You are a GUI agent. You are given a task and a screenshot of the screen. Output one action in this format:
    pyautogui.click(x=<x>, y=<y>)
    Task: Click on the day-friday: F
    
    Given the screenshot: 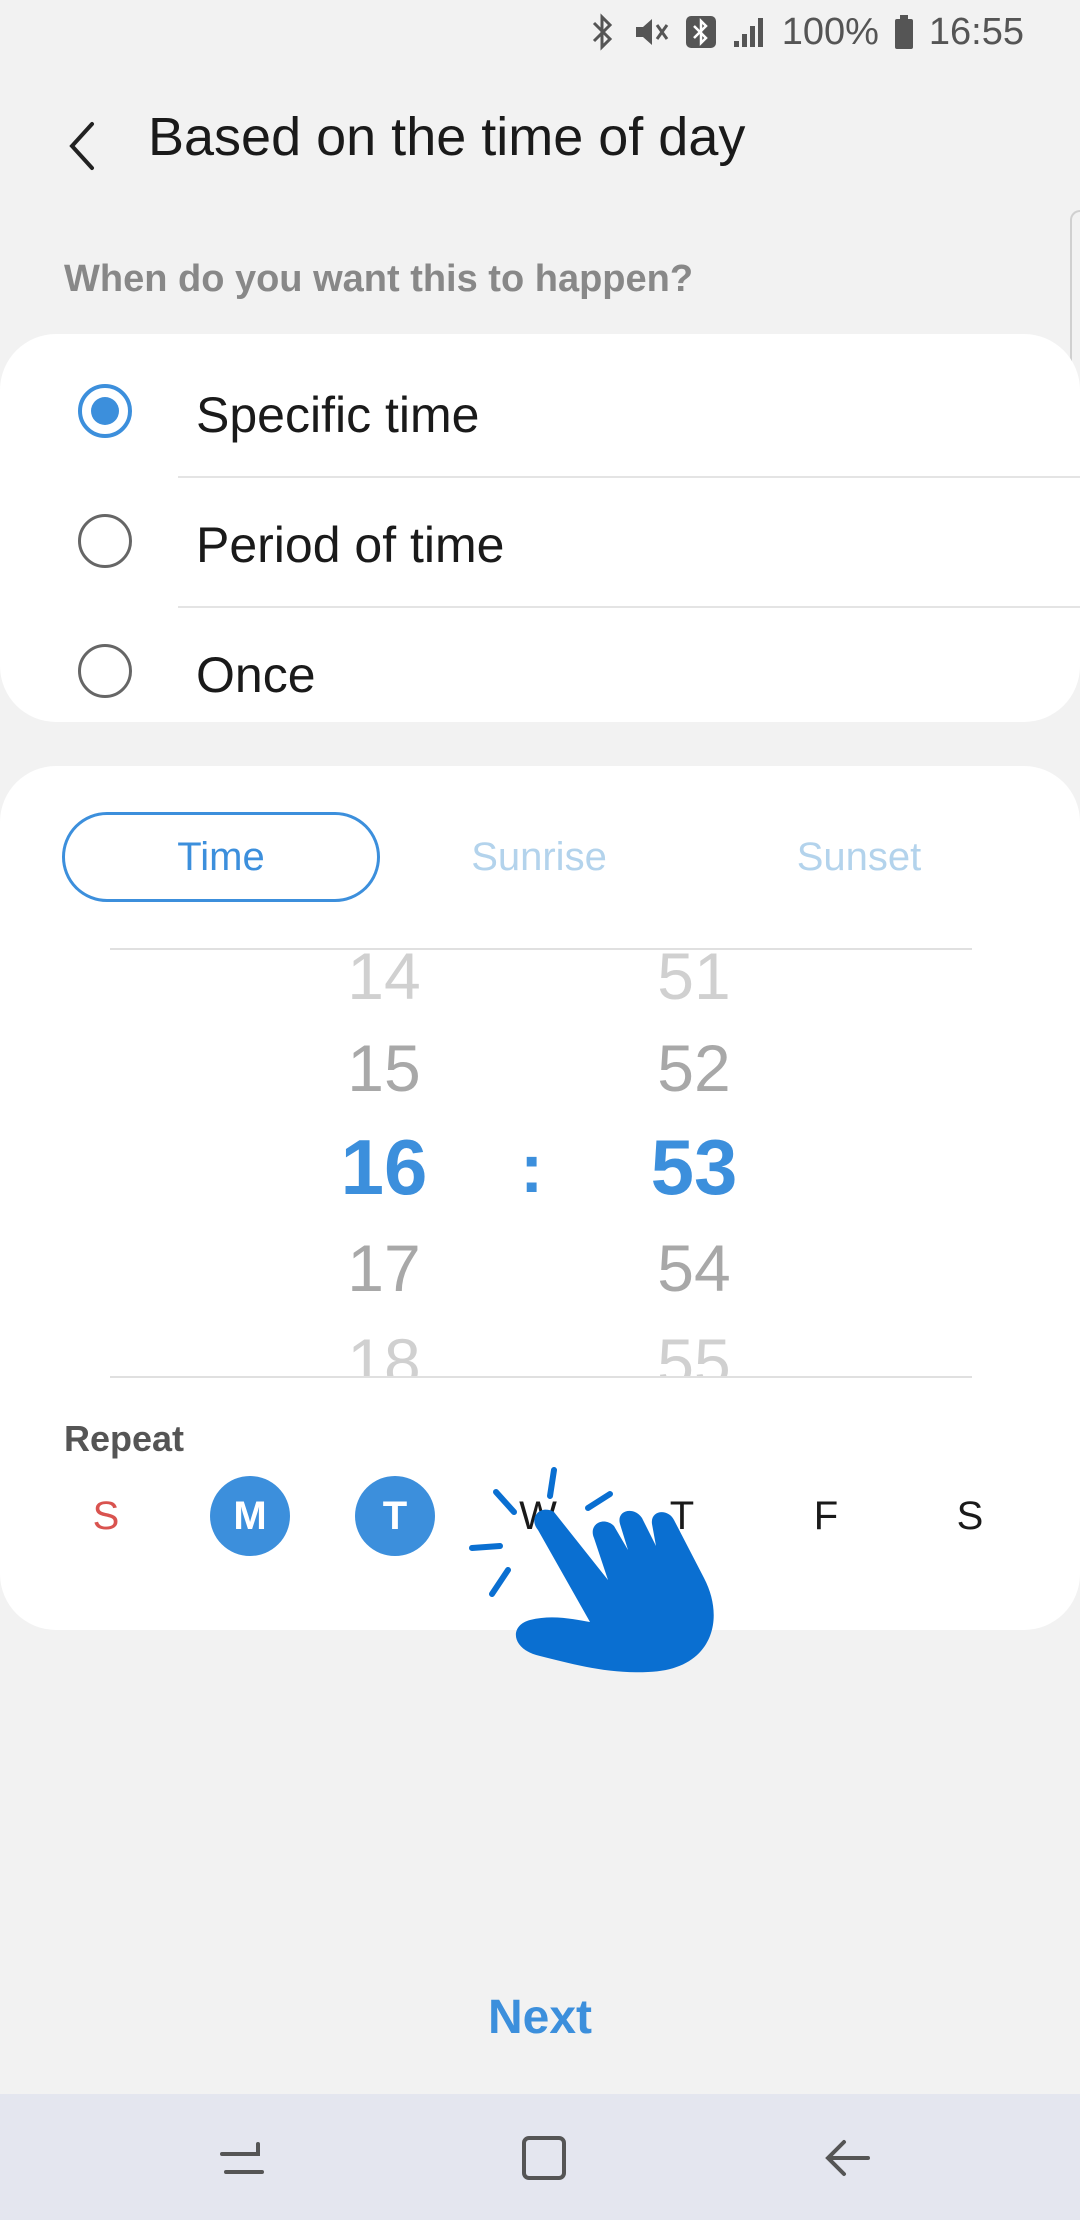 What is the action you would take?
    pyautogui.click(x=826, y=1516)
    